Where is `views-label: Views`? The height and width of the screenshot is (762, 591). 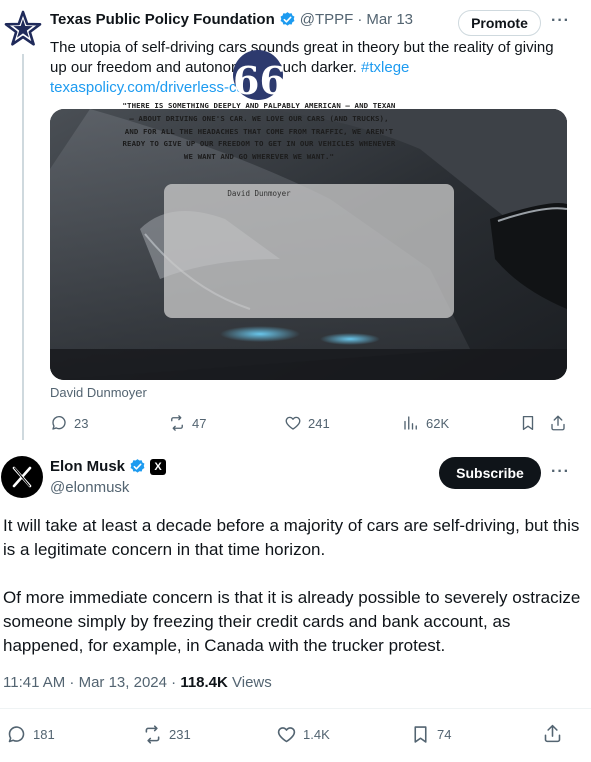
views-label: Views is located at coordinates (249, 682).